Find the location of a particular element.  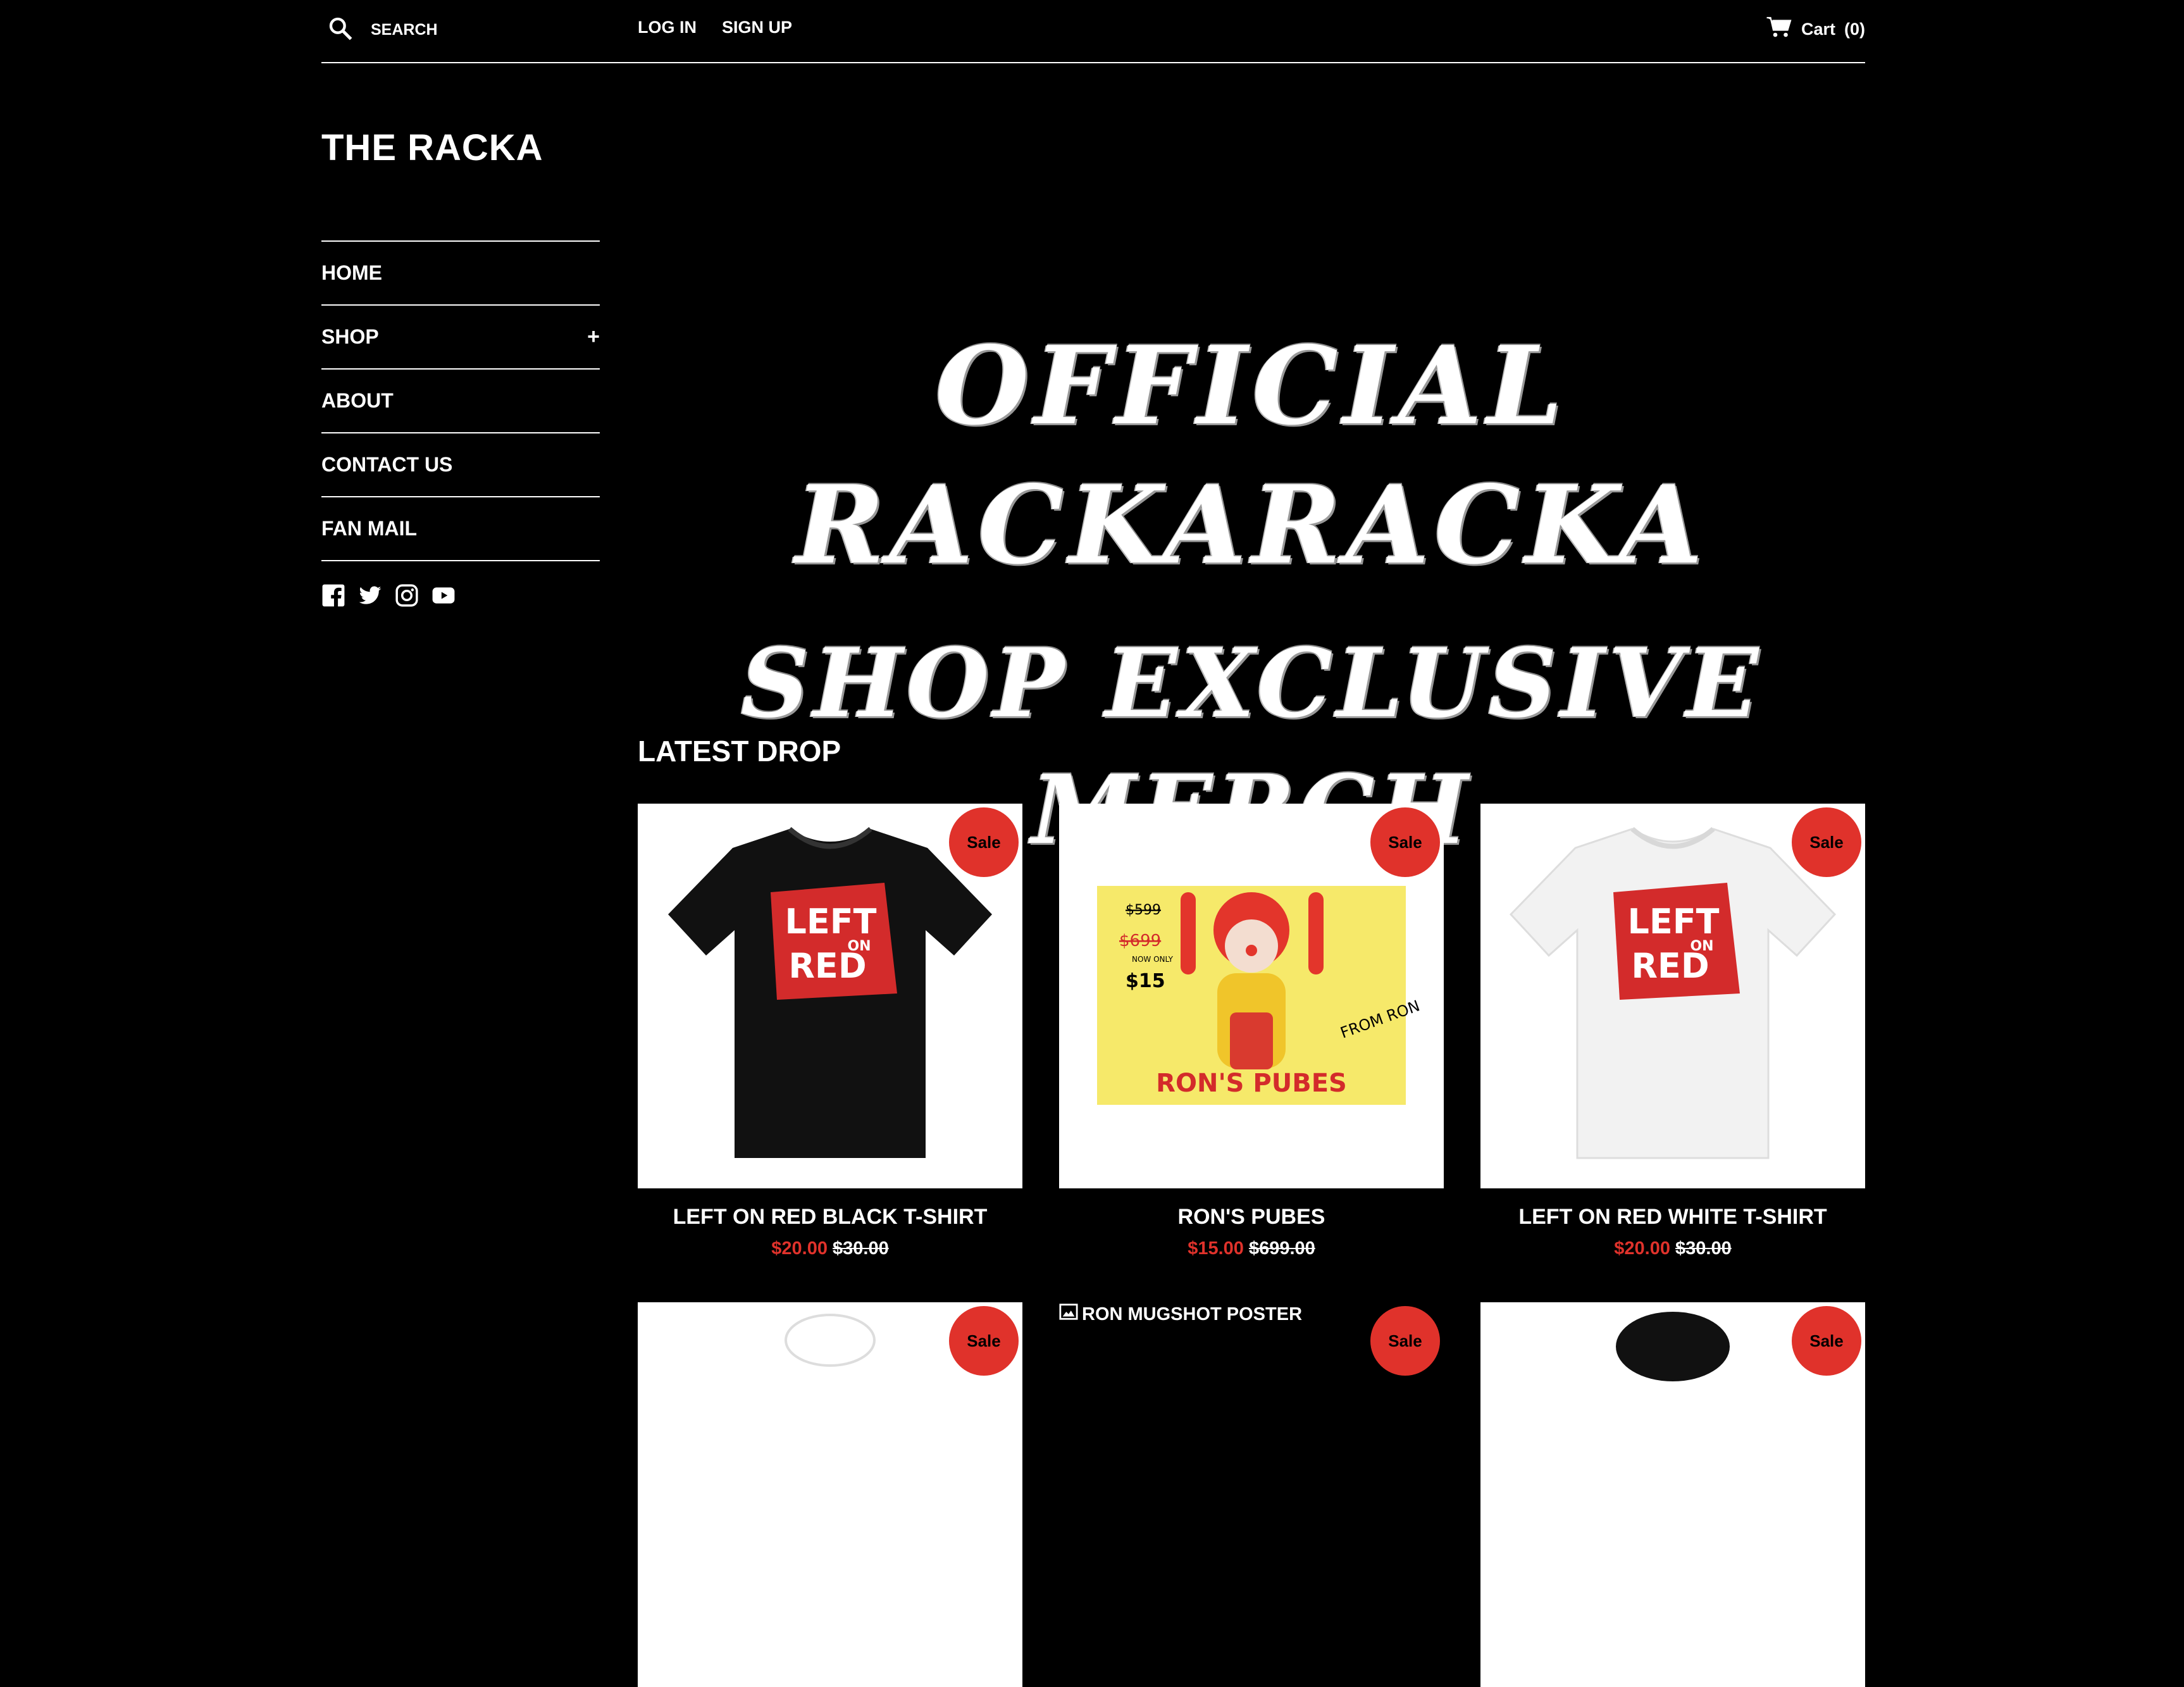

site-logo: THE RACKA is located at coordinates (432, 148).